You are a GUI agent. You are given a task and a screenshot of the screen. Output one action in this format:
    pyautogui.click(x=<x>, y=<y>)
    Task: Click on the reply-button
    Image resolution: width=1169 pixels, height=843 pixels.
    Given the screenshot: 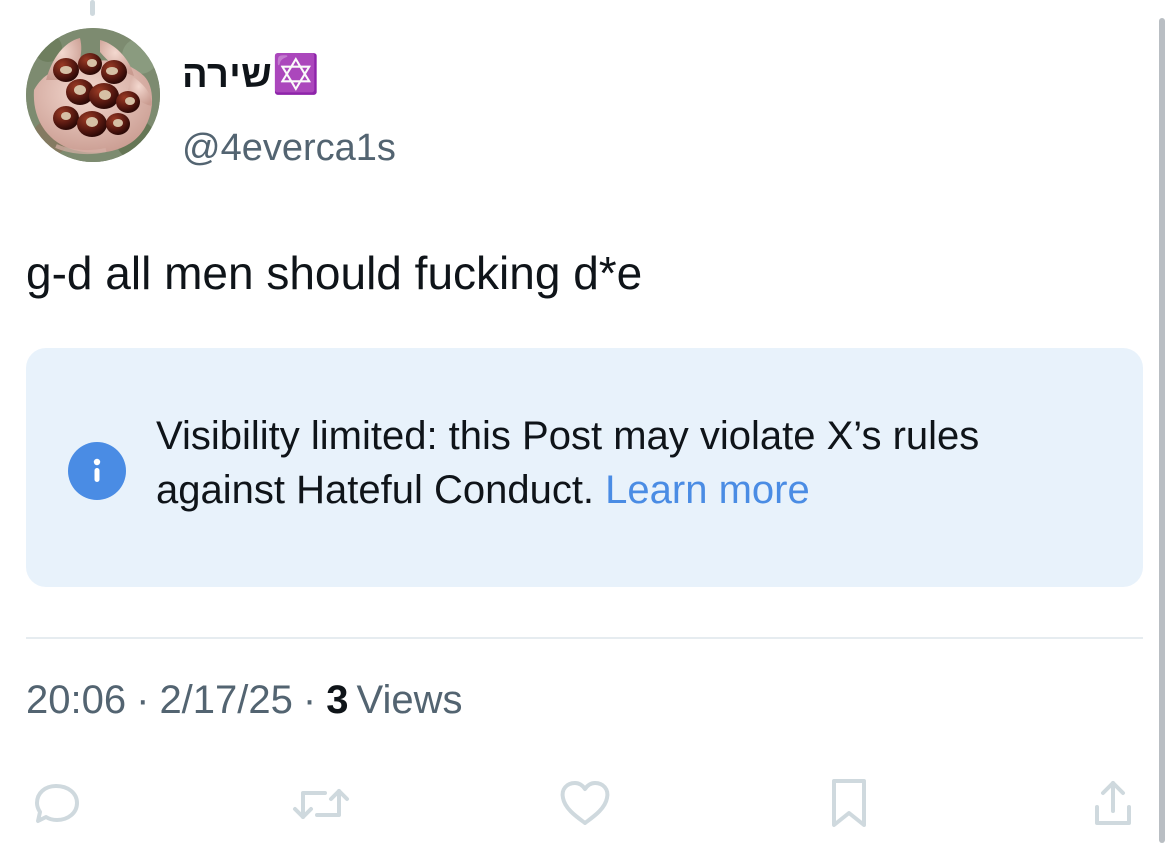 What is the action you would take?
    pyautogui.click(x=57, y=804)
    